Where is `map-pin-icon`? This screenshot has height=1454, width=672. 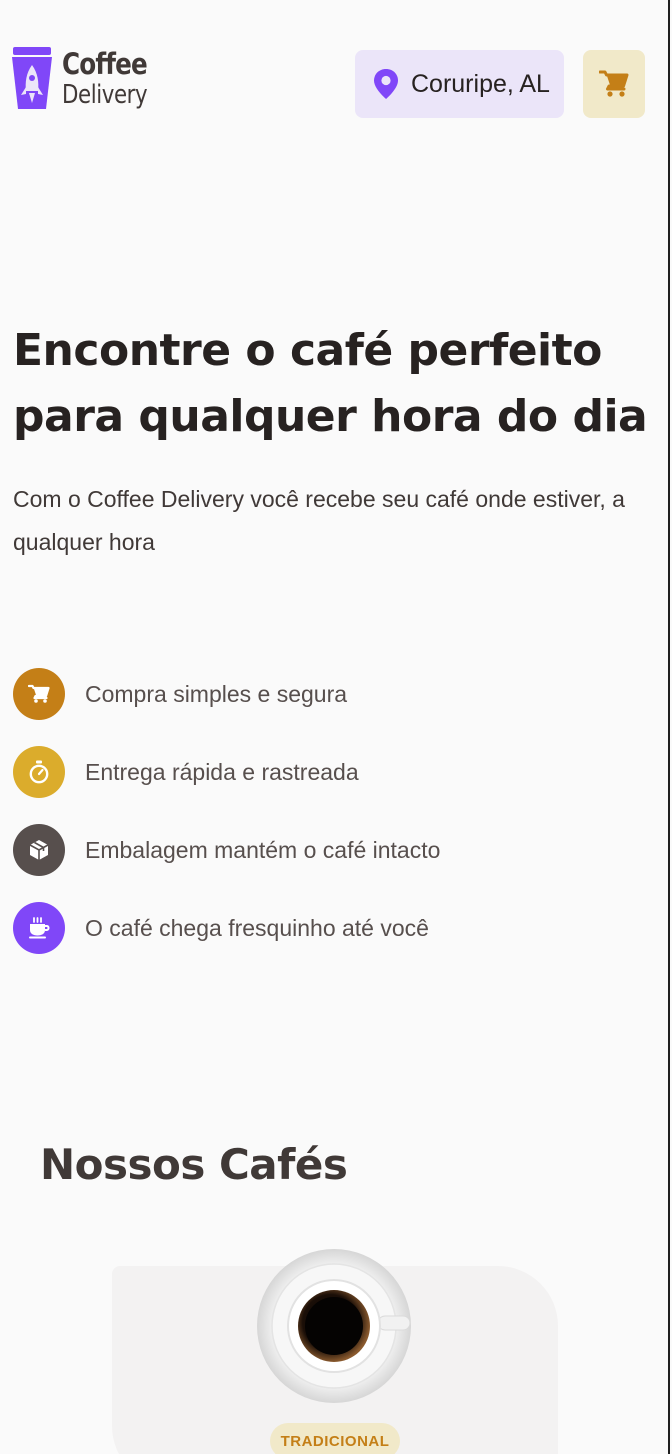 map-pin-icon is located at coordinates (386, 84).